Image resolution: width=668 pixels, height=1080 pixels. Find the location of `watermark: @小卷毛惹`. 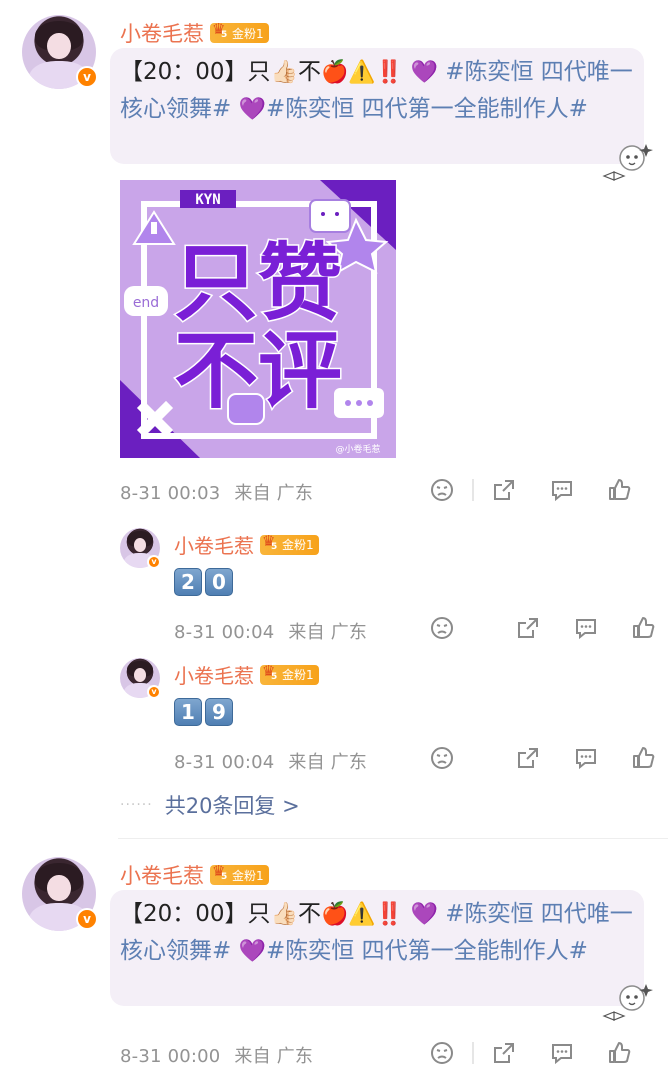

watermark: @小卷毛惹 is located at coordinates (357, 449).